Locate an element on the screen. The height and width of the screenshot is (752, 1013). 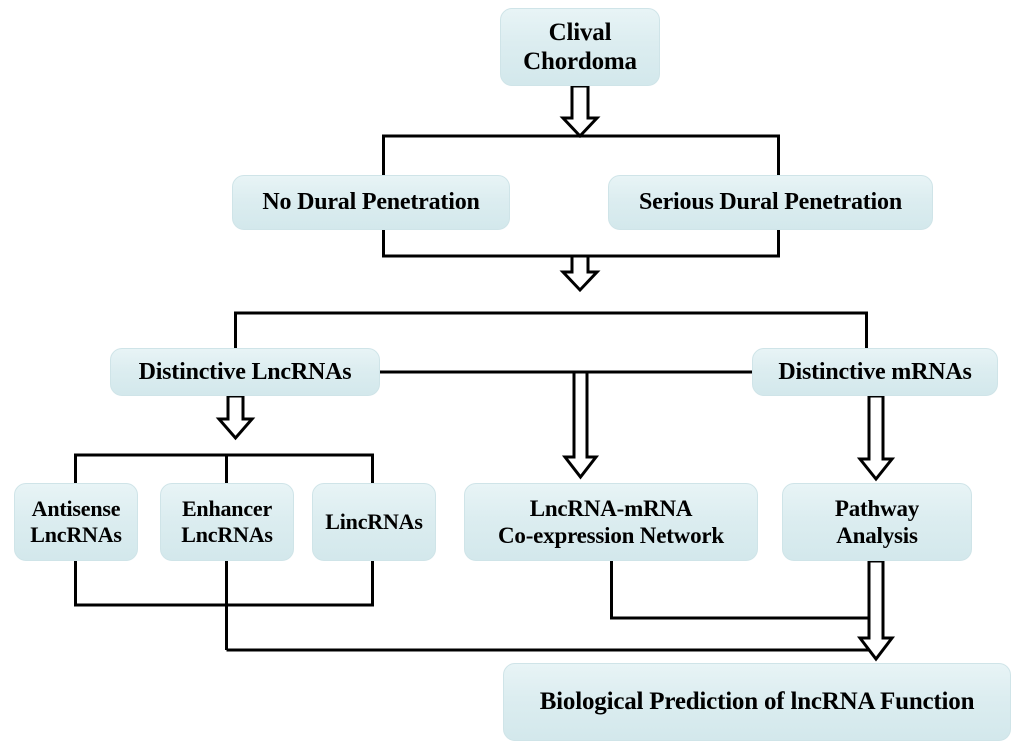
node-distinctive-lncrnas: Distinctive LncRNAs is located at coordinates (245, 372).